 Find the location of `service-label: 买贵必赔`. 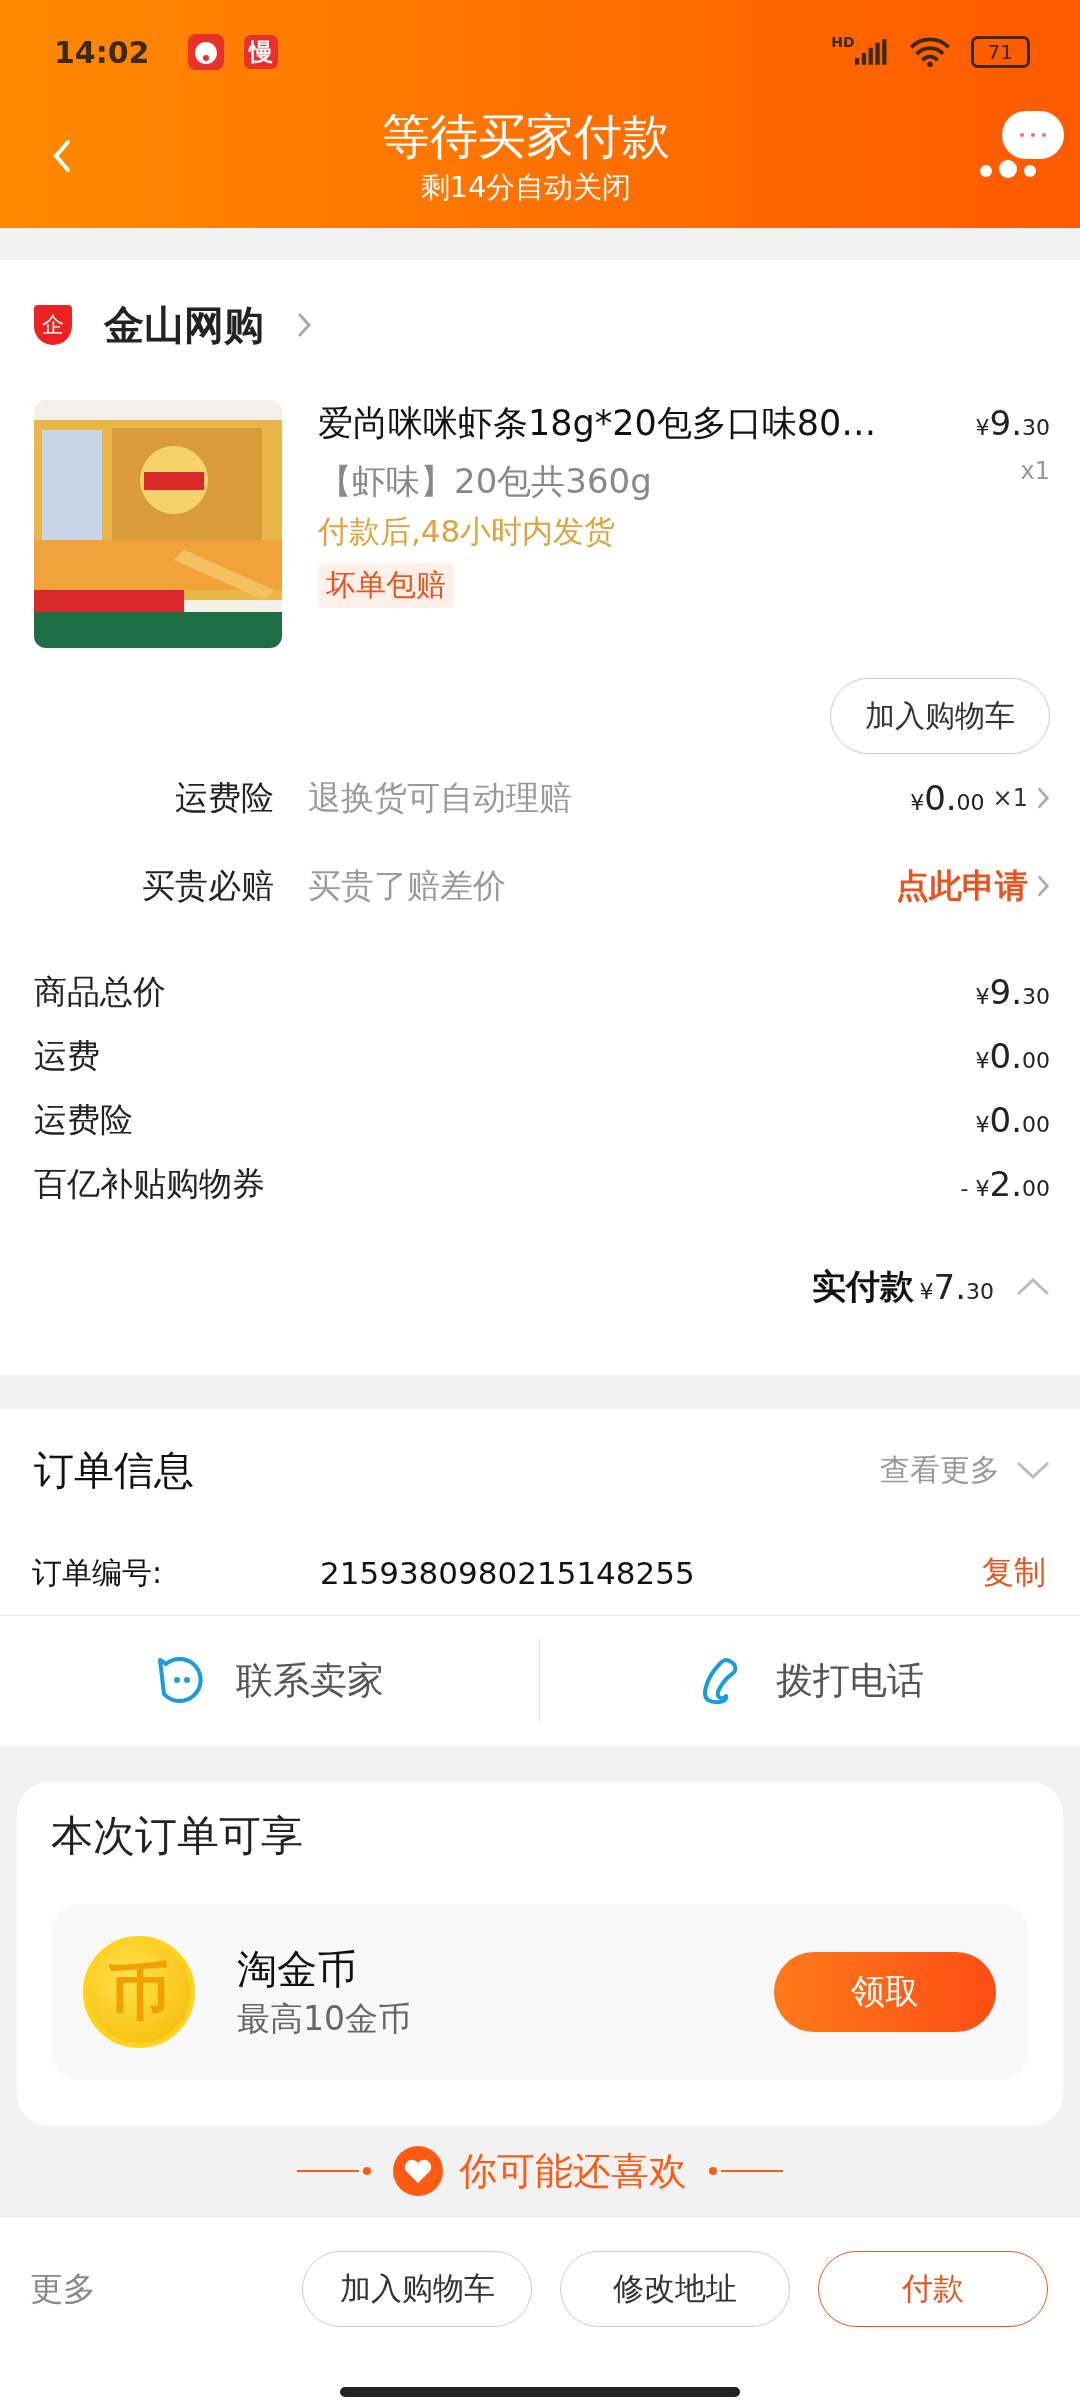

service-label: 买贵必赔 is located at coordinates (207, 885).